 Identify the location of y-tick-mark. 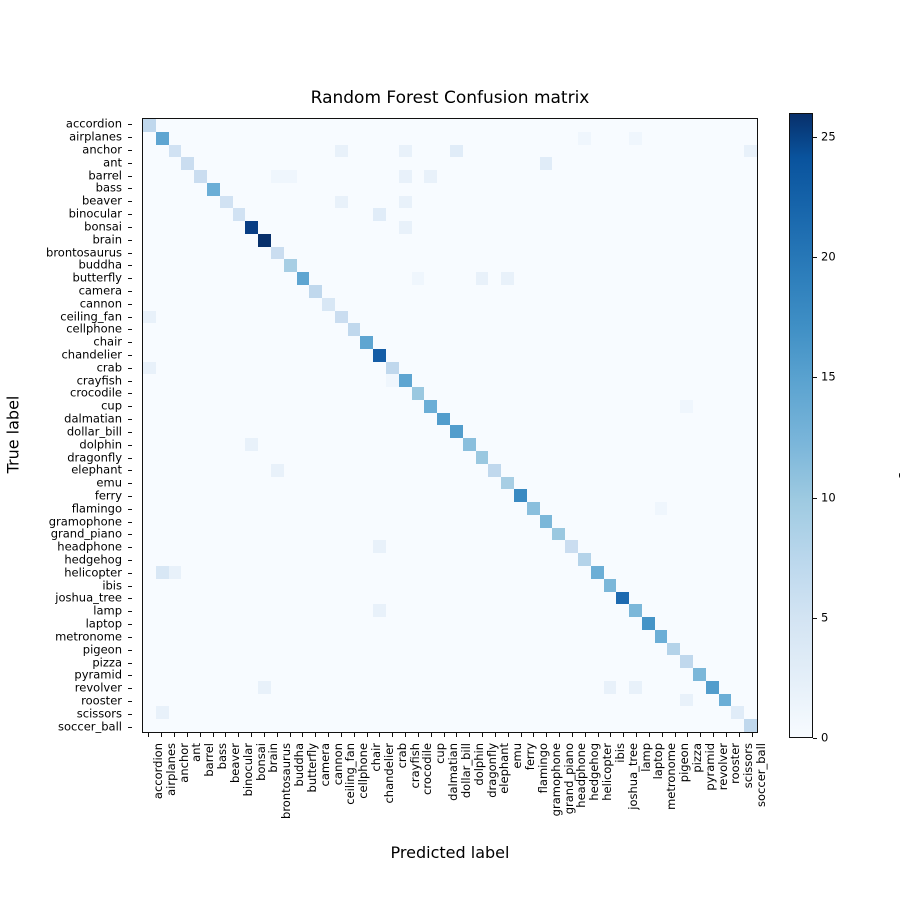
(130, 676).